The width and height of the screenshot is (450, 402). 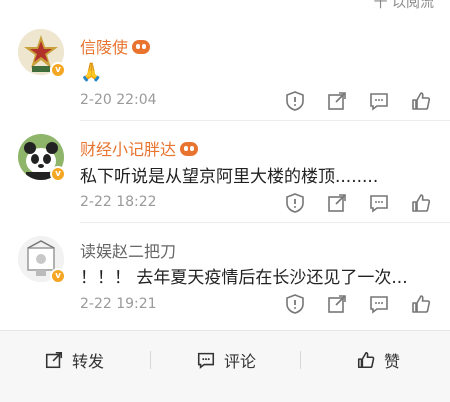 I want to click on repost-label: 转发, so click(x=88, y=361).